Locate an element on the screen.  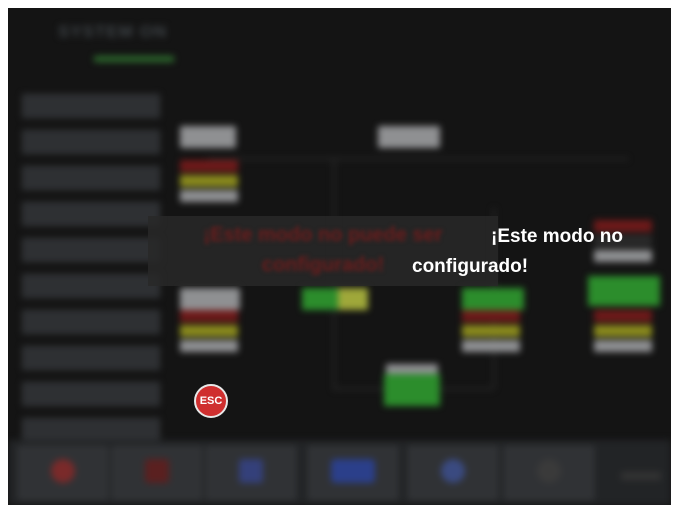
pump-top is located at coordinates (412, 369).